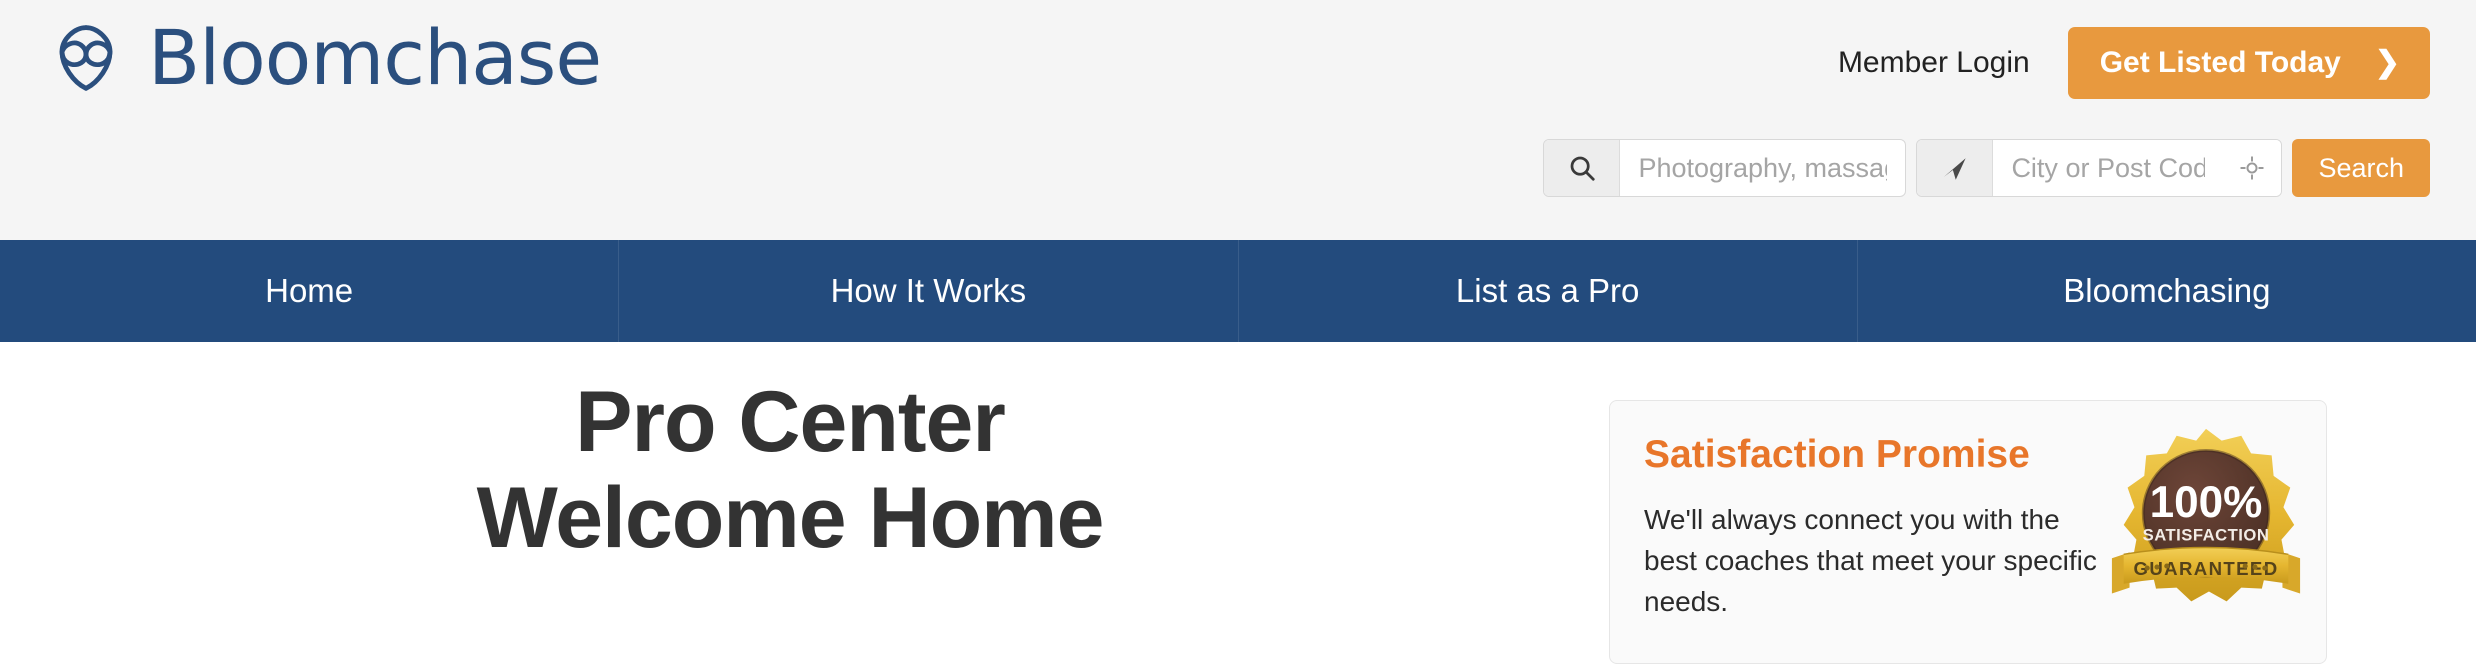 This screenshot has width=2476, height=672. I want to click on keyword-search-group, so click(1725, 168).